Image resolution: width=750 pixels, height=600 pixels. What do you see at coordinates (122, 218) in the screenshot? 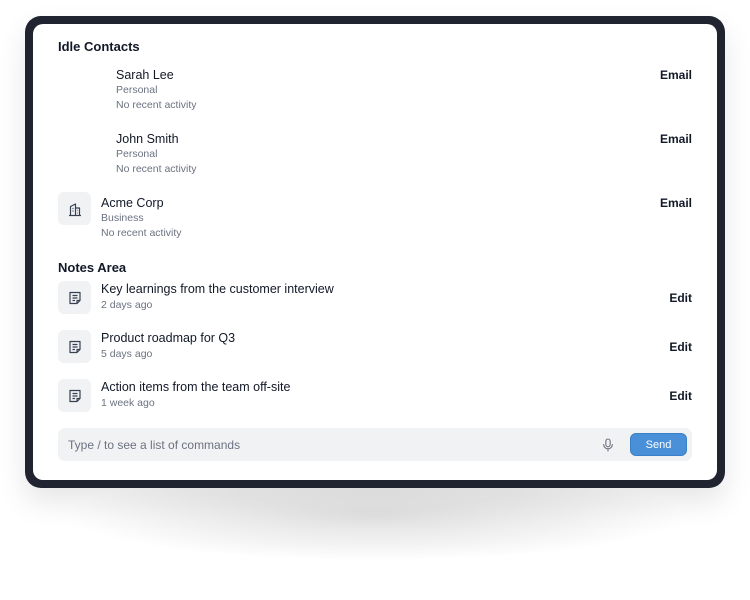
I see `contact-type: Business` at bounding box center [122, 218].